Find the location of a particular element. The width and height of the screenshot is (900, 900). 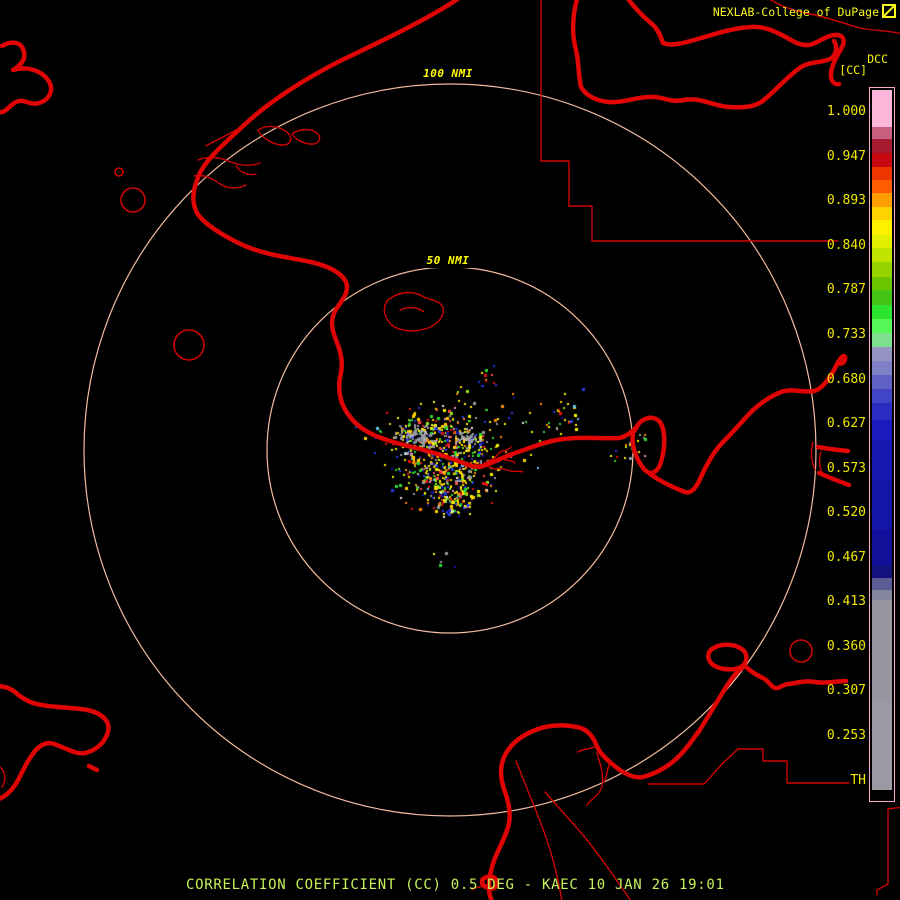

colorbar-tick-label: 0.627 is located at coordinates (846, 423).